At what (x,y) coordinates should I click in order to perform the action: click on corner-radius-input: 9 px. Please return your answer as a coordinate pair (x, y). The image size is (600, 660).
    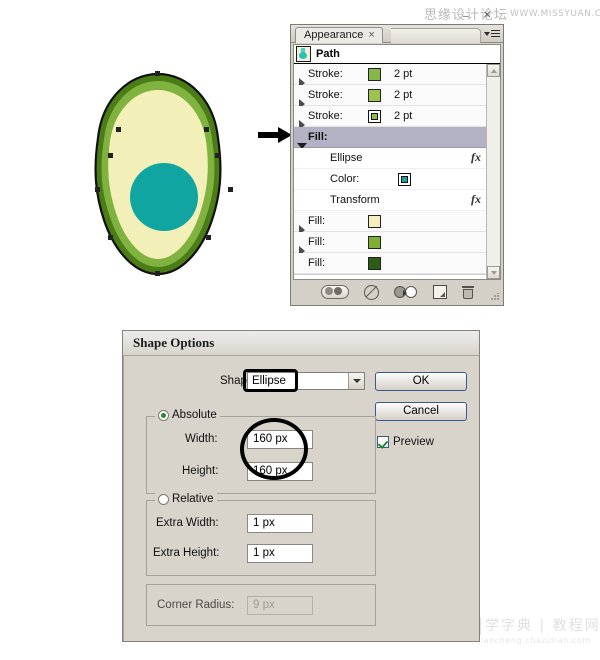
    Looking at the image, I should click on (280, 605).